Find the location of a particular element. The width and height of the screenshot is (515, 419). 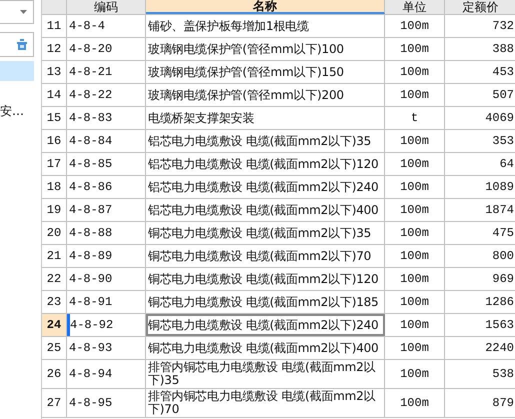

dropdown is located at coordinates (17, 12).